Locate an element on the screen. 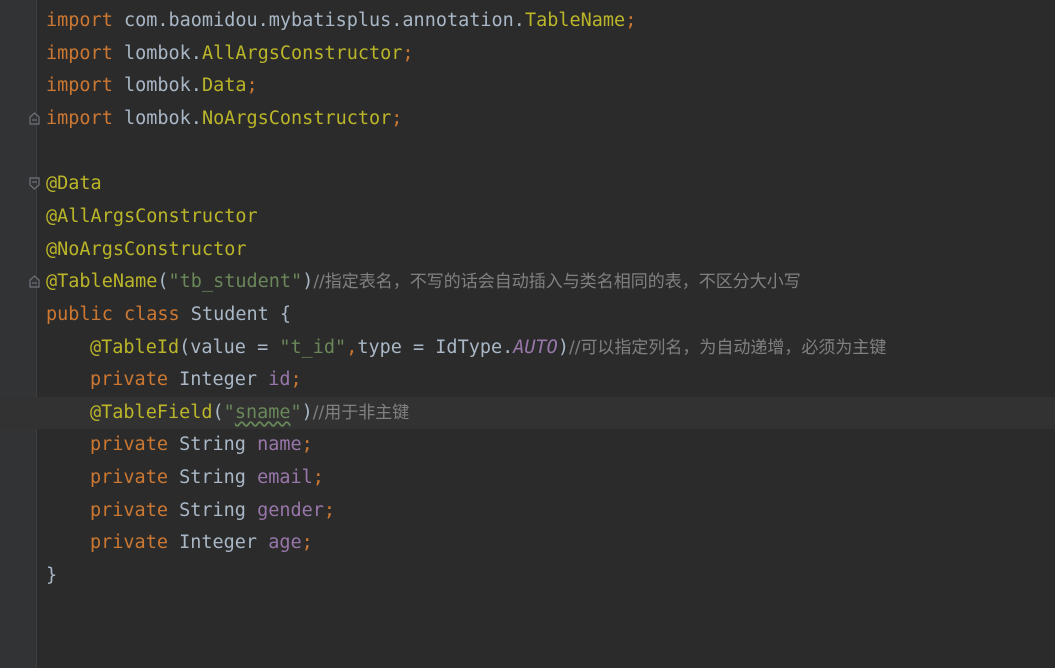 The image size is (1055, 668). code-line-text: private String email; is located at coordinates (207, 478).